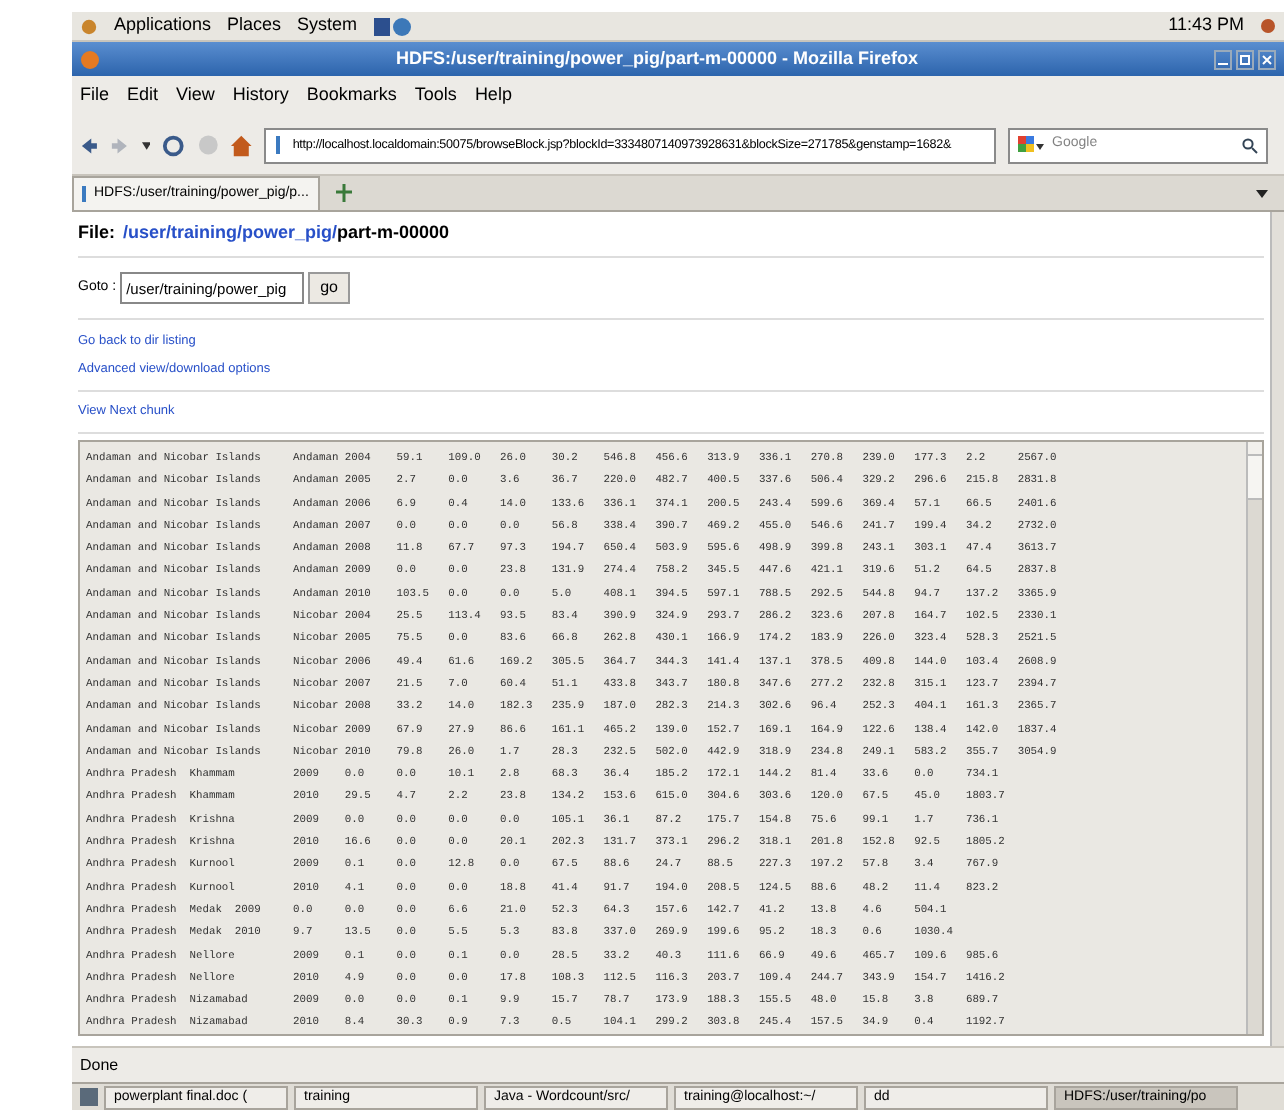  What do you see at coordinates (230, 234) in the screenshot?
I see `path-link: /user/training/power_pig/` at bounding box center [230, 234].